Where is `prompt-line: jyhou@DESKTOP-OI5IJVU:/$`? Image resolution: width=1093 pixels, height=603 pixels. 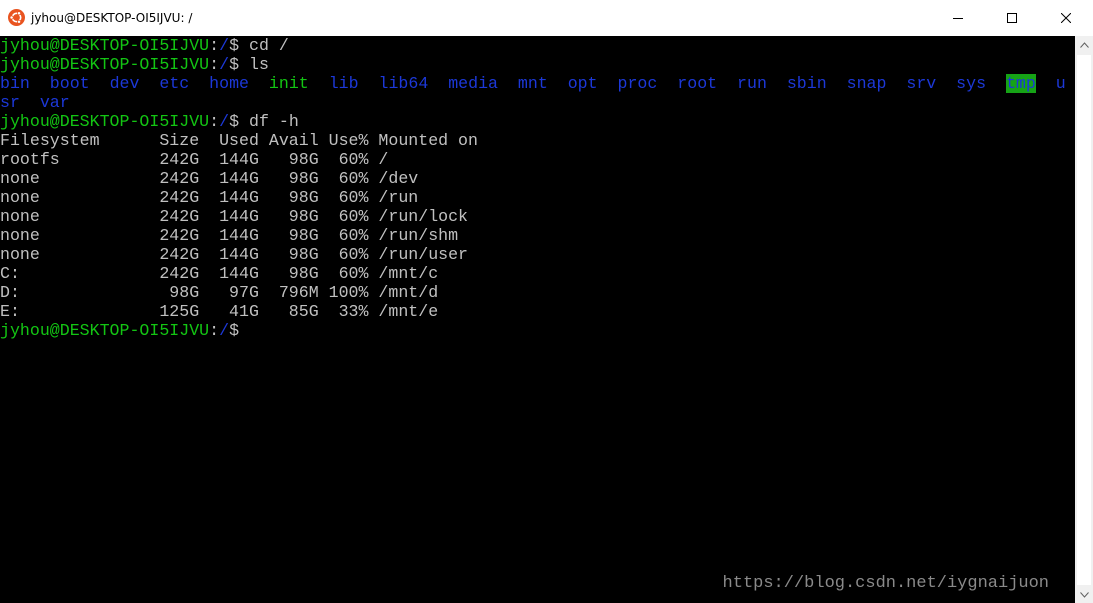 prompt-line: jyhou@DESKTOP-OI5IJVU:/$ is located at coordinates (119, 330).